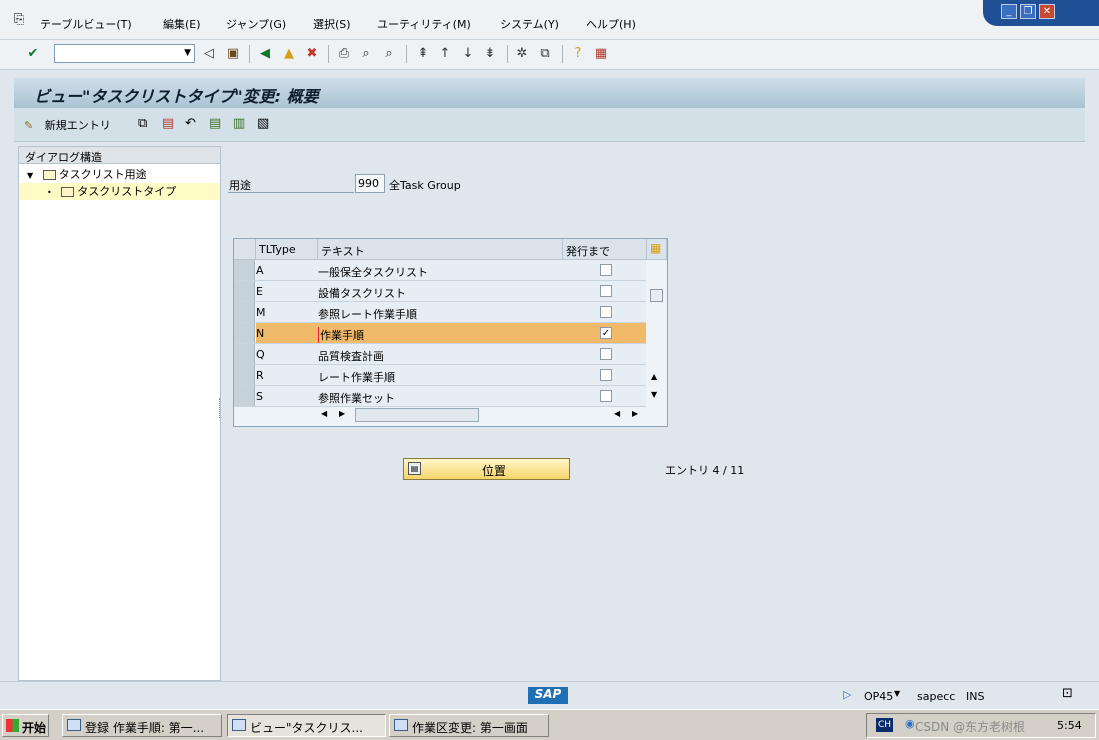  Describe the element at coordinates (657, 249) in the screenshot. I see `table-settings-icon: ▦` at that location.